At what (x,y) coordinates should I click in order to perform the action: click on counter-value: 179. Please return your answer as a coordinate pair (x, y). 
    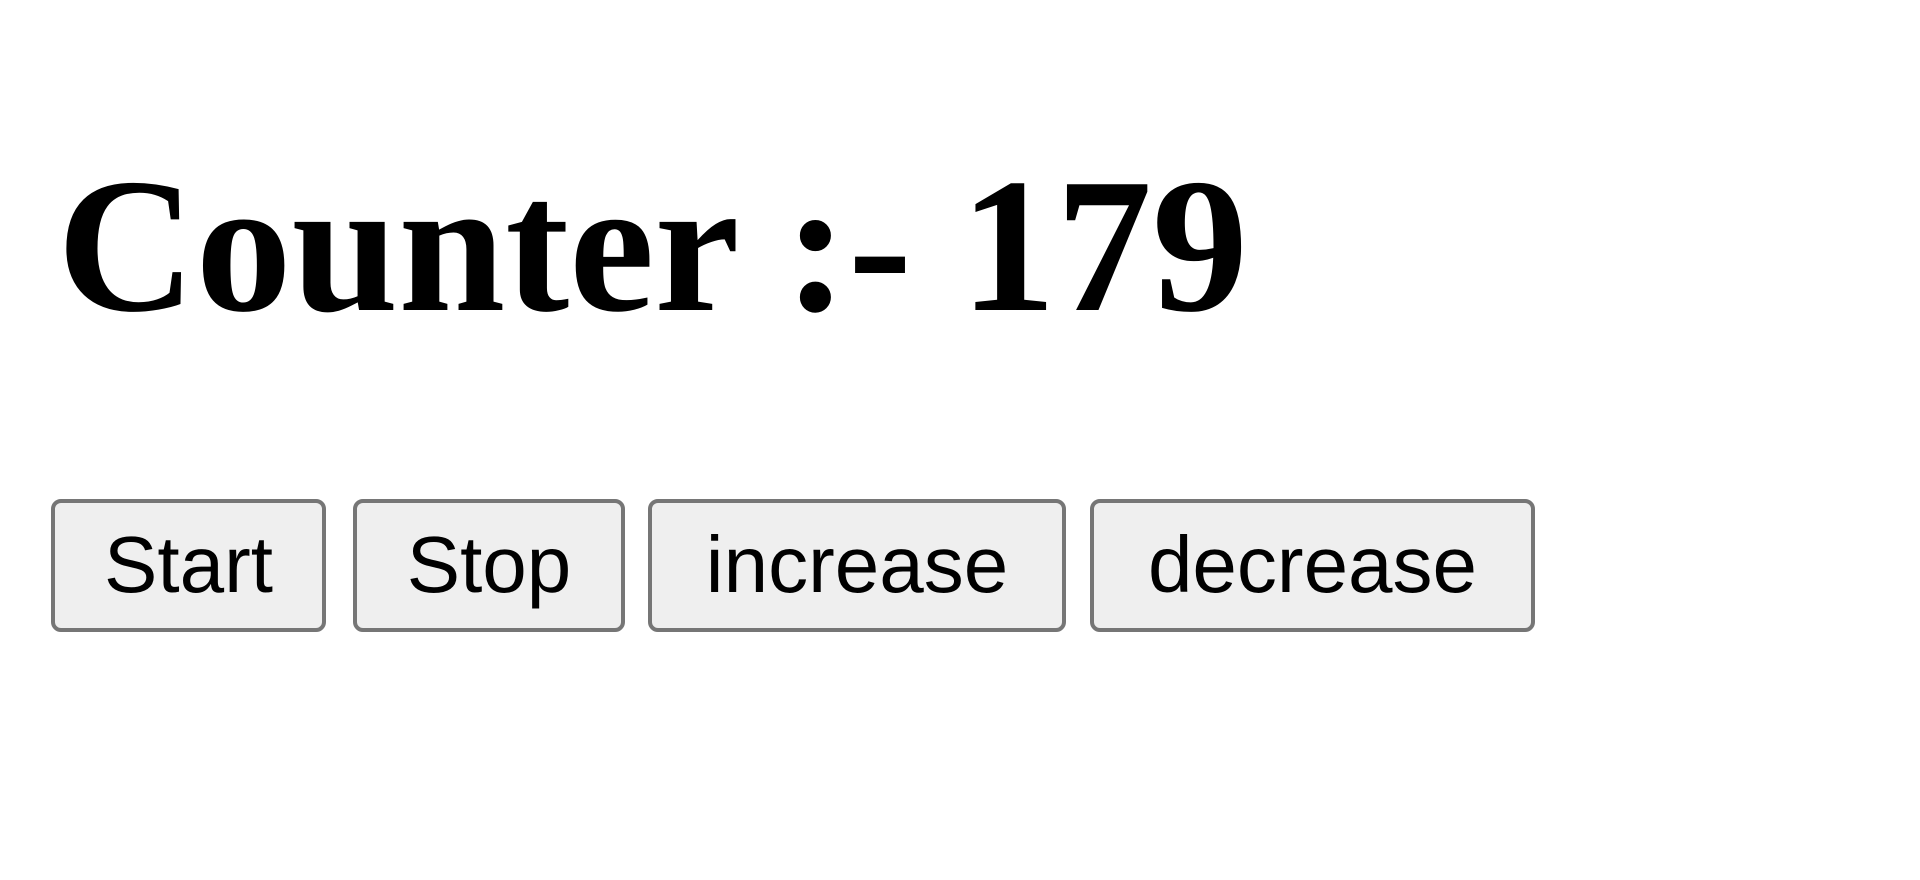
    Looking at the image, I should click on (1104, 245).